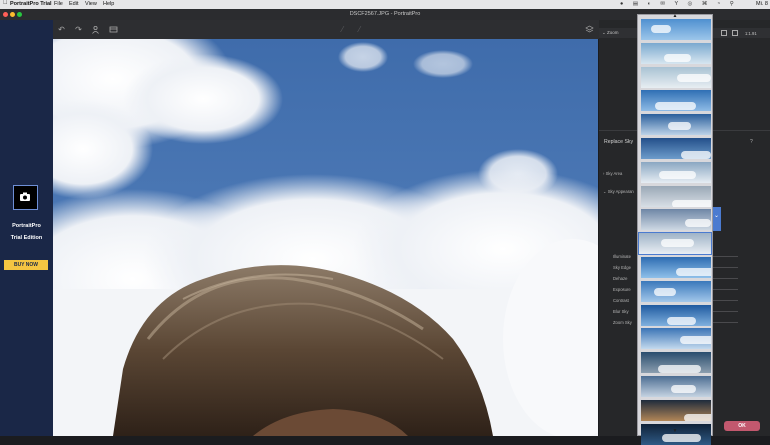 Image resolution: width=770 pixels, height=445 pixels. I want to click on editor-toolbar: ↶ ↷ ⁄ ⁄, so click(326, 29).